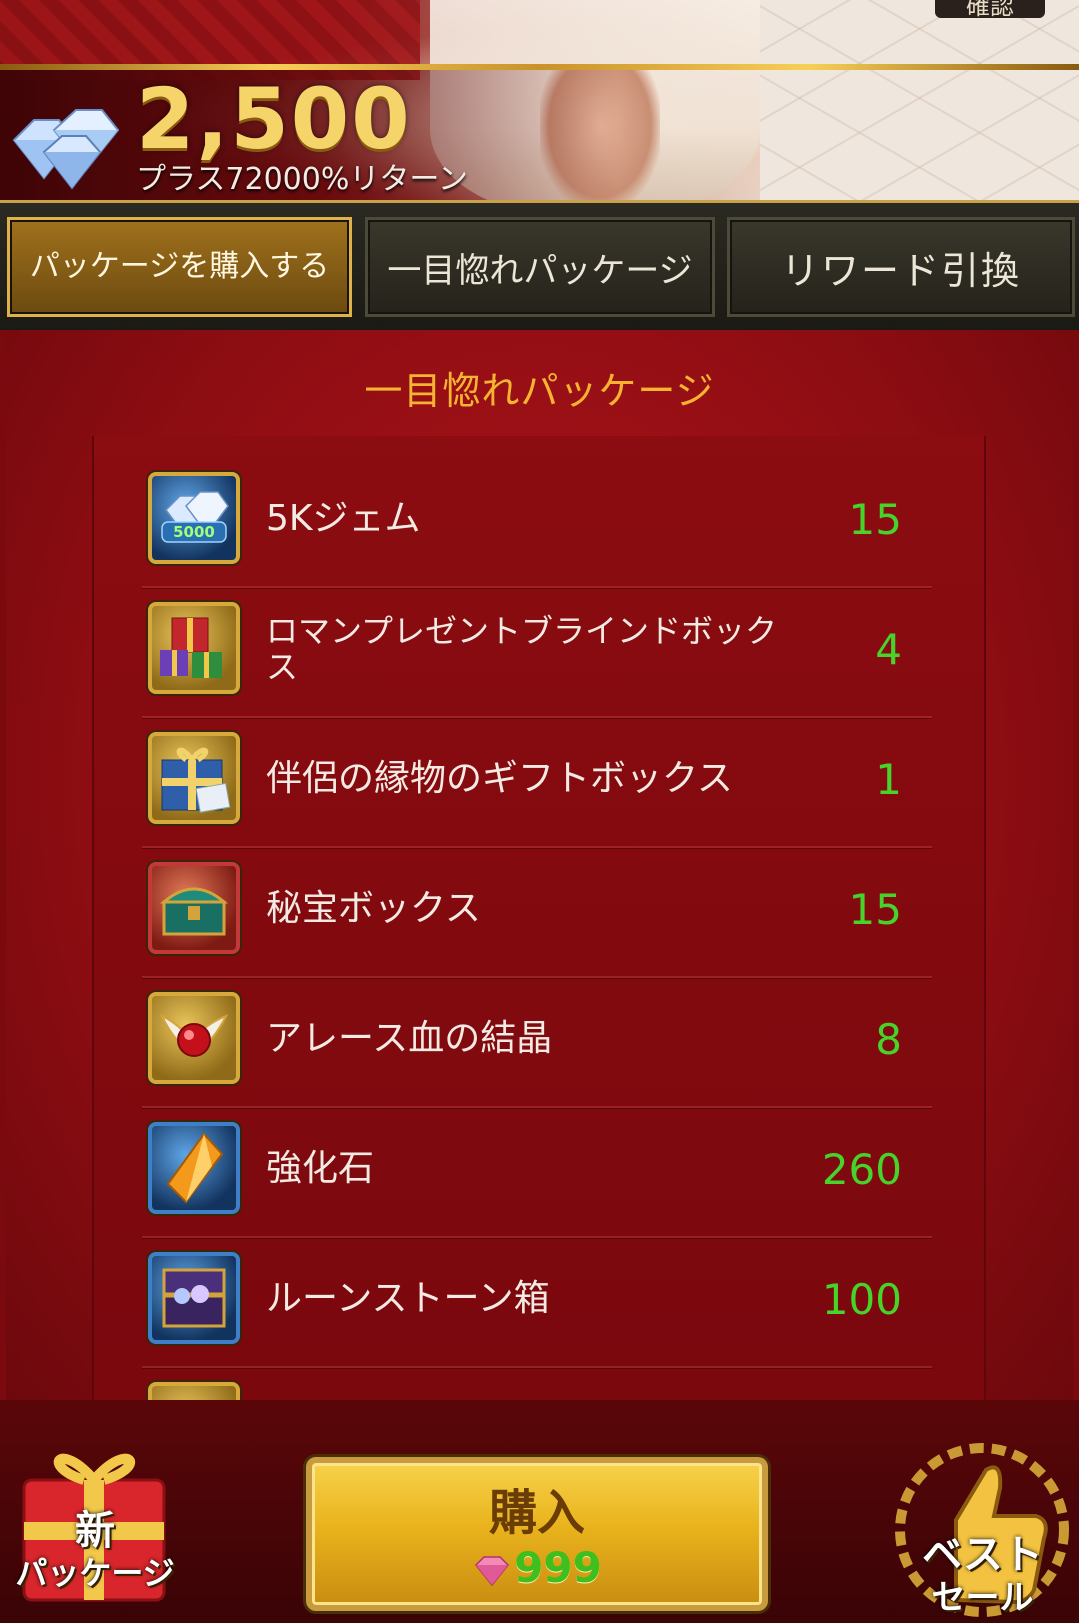 This screenshot has width=1079, height=1623. I want to click on blue-gift-box-icon, so click(194, 778).